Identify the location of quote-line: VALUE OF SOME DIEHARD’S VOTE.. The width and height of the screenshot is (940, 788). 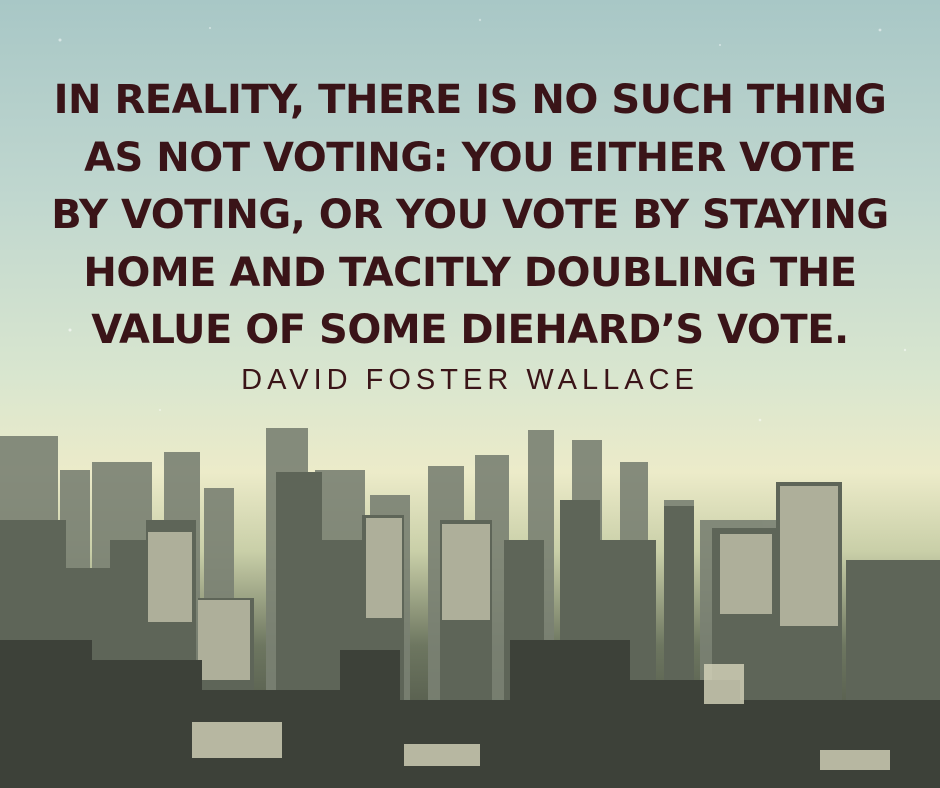
(470, 330).